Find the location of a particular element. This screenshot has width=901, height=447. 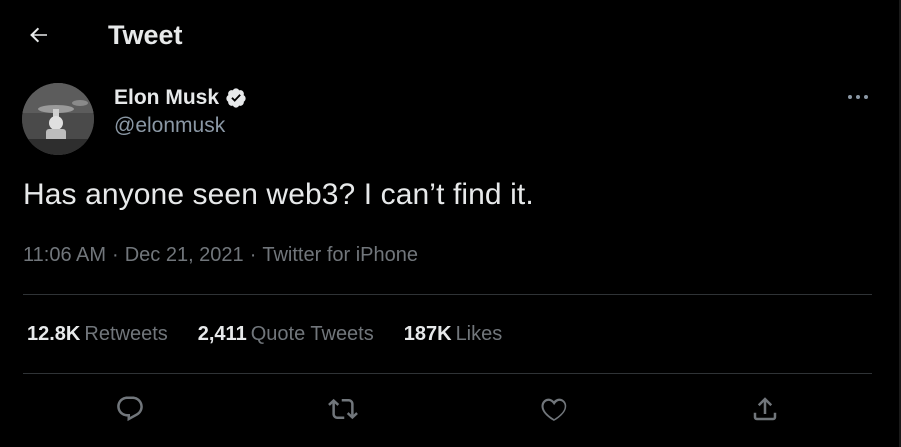

avatar is located at coordinates (58, 119).